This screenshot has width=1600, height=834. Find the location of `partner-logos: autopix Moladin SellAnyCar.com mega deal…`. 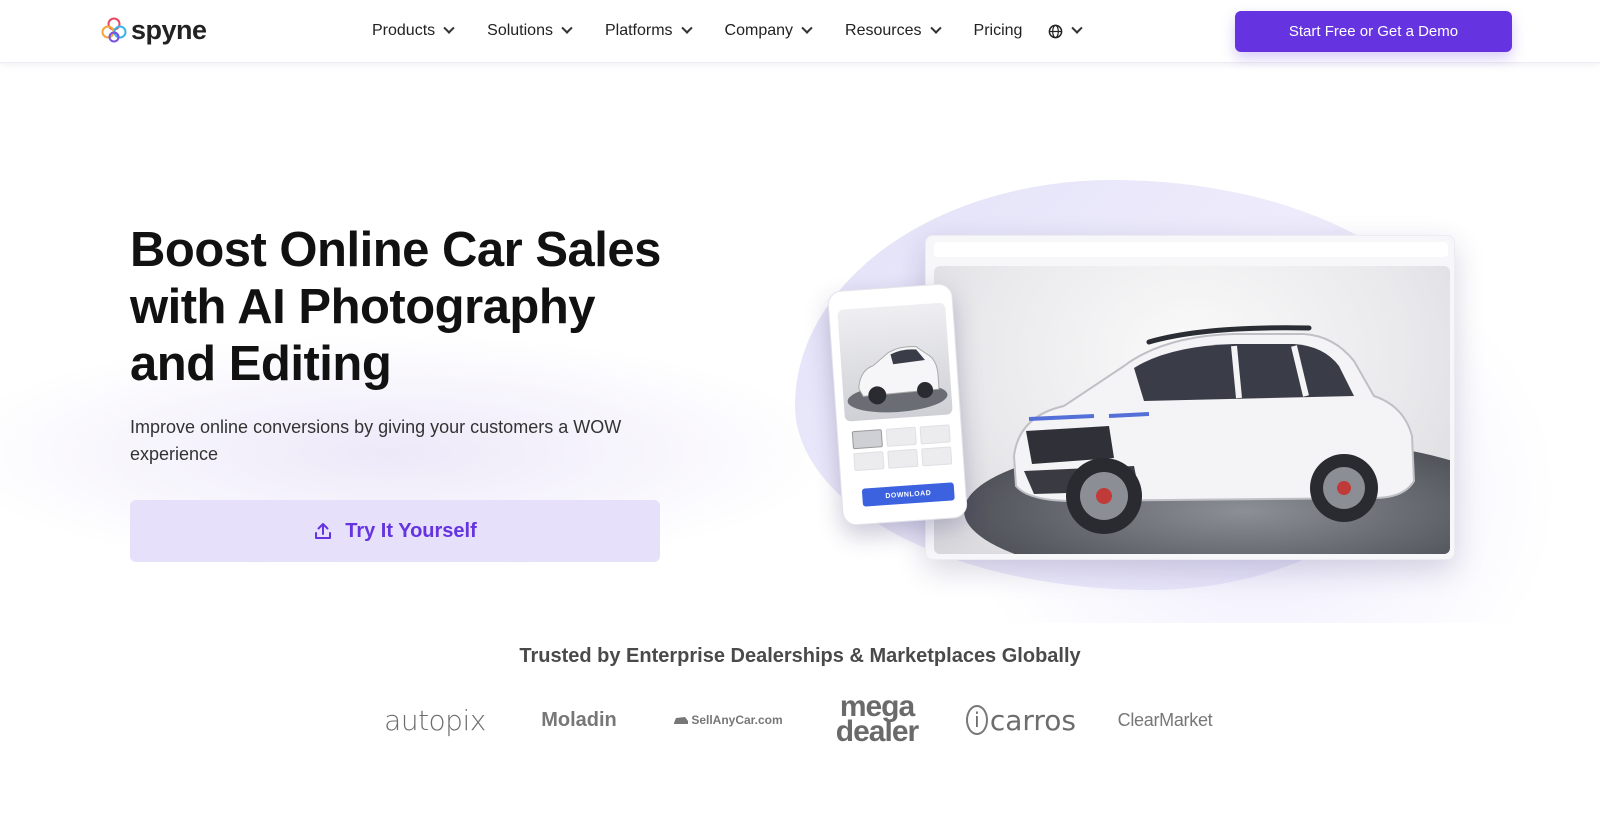

partner-logos: autopix Moladin SellAnyCar.com mega deal… is located at coordinates (800, 720).